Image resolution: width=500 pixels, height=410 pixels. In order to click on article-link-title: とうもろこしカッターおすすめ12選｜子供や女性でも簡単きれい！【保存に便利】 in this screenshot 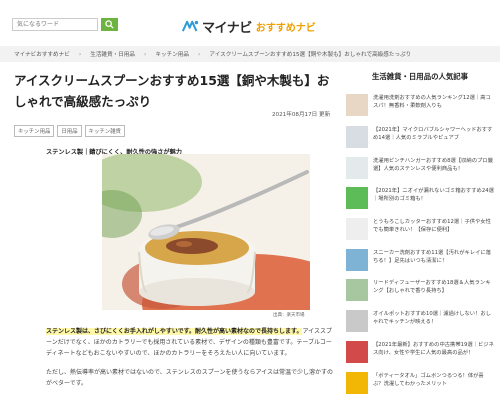, I will do `click(433, 232)`.